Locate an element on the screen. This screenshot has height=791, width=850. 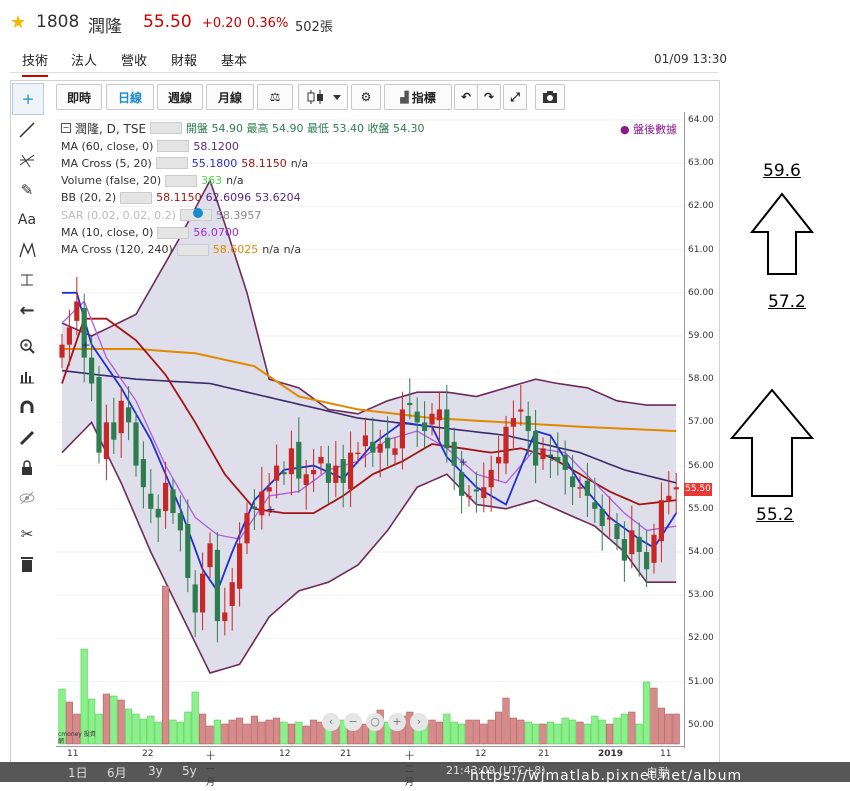
x-tick-label: 2019 is located at coordinates (611, 754).